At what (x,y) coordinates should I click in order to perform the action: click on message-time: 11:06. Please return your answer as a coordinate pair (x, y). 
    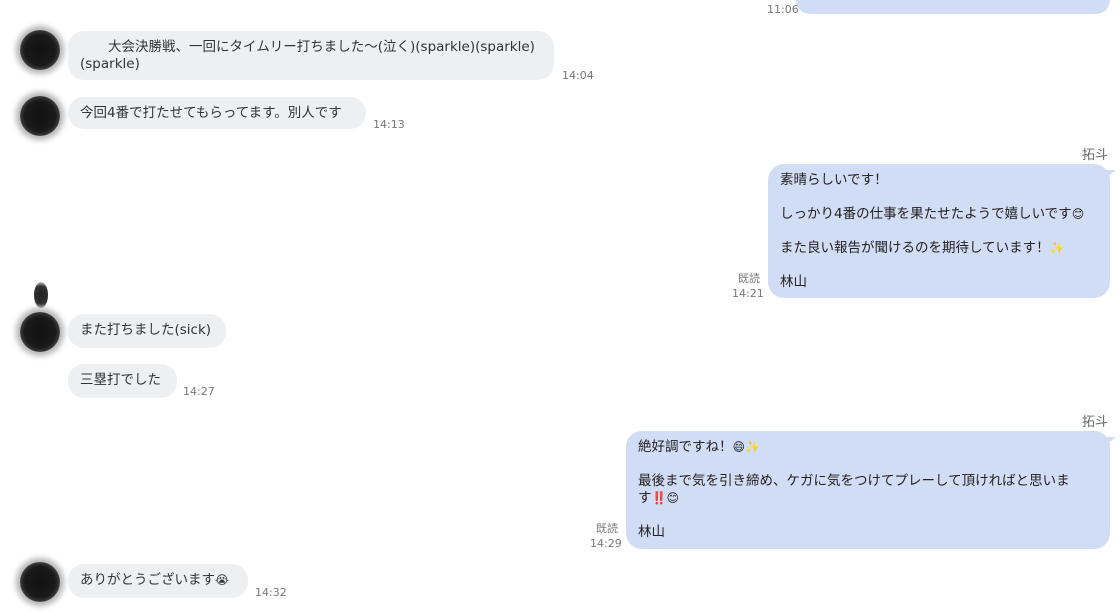
    Looking at the image, I should click on (783, 9).